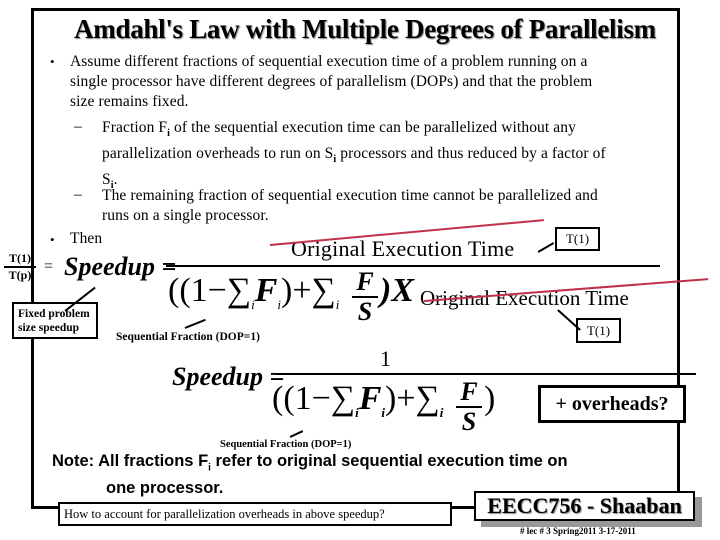  What do you see at coordinates (598, 330) in the screenshot?
I see `t1-box-bottom: T(1)` at bounding box center [598, 330].